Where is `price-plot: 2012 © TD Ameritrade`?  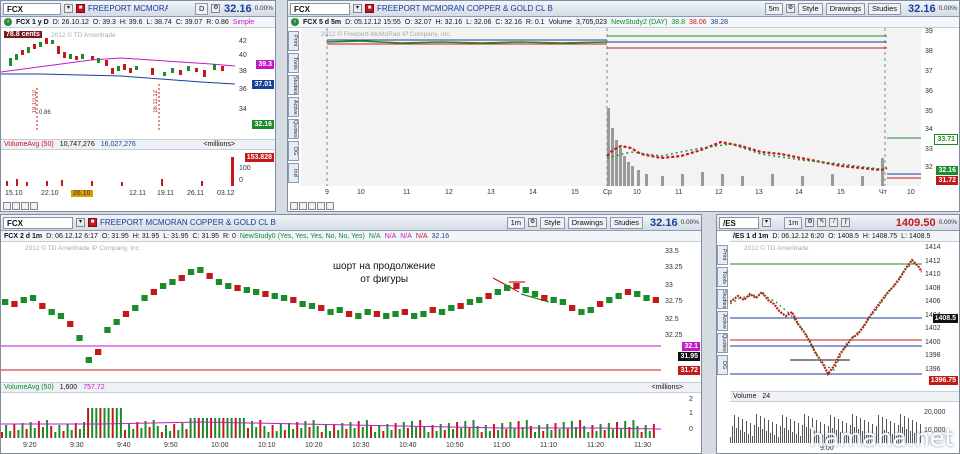
price-plot: 2012 © TD Ameritrade is located at coordinates (826, 313).